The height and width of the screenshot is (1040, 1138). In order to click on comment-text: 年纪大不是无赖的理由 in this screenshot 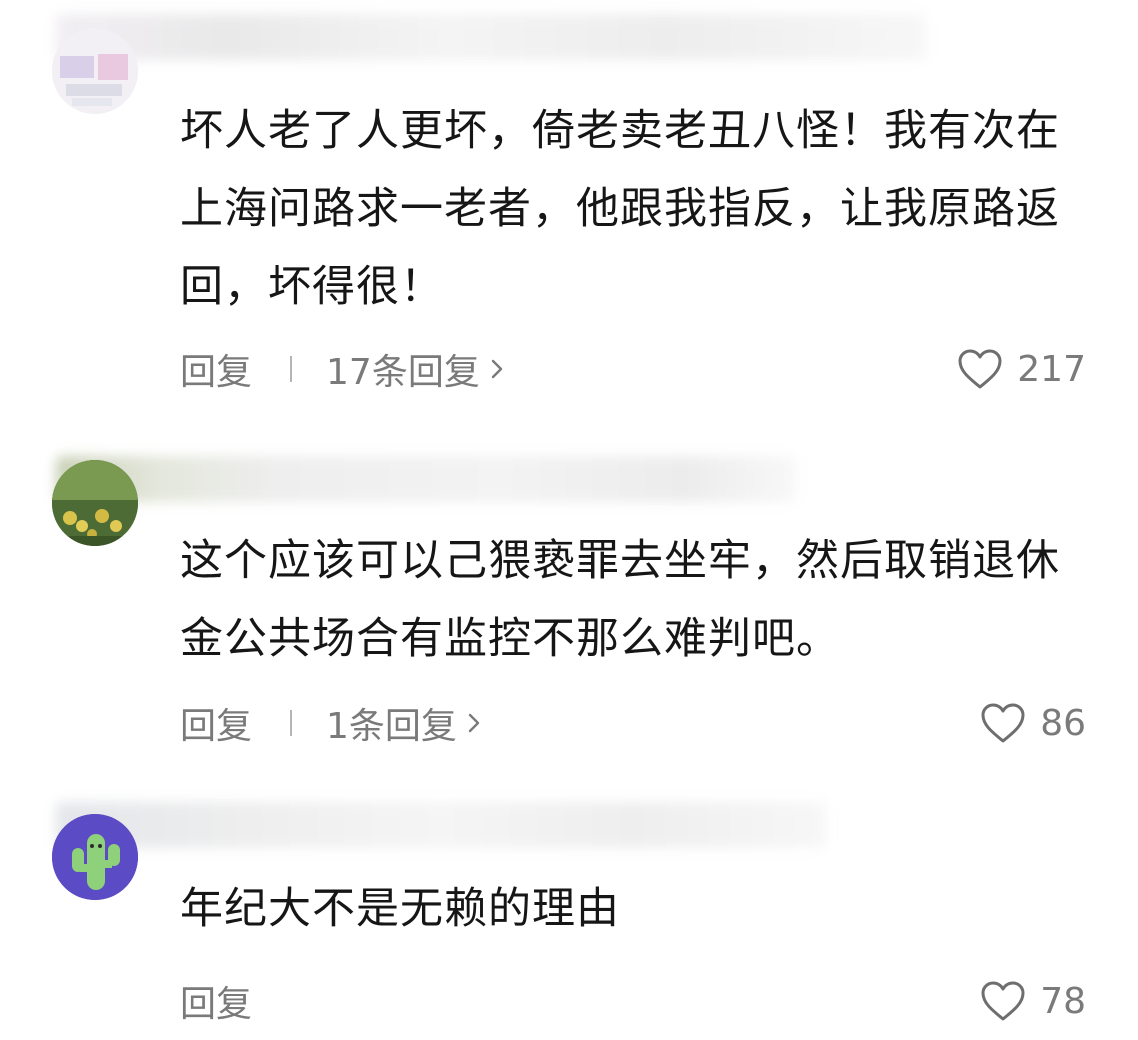, I will do `click(400, 909)`.